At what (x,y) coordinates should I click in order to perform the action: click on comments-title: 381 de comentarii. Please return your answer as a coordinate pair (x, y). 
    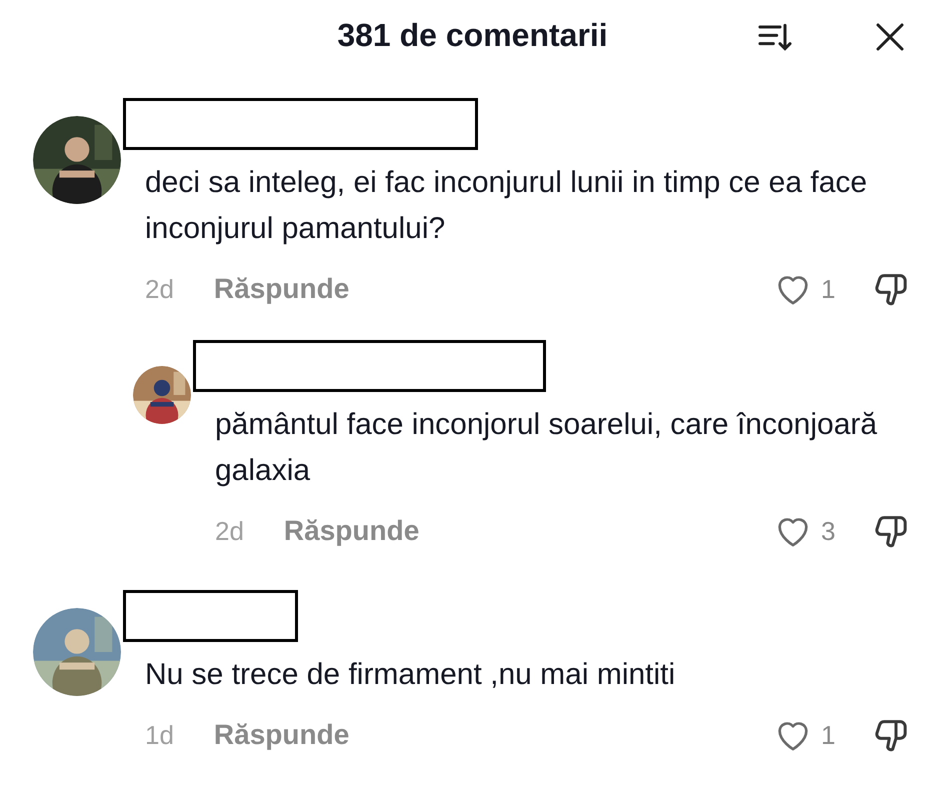
    Looking at the image, I should click on (472, 35).